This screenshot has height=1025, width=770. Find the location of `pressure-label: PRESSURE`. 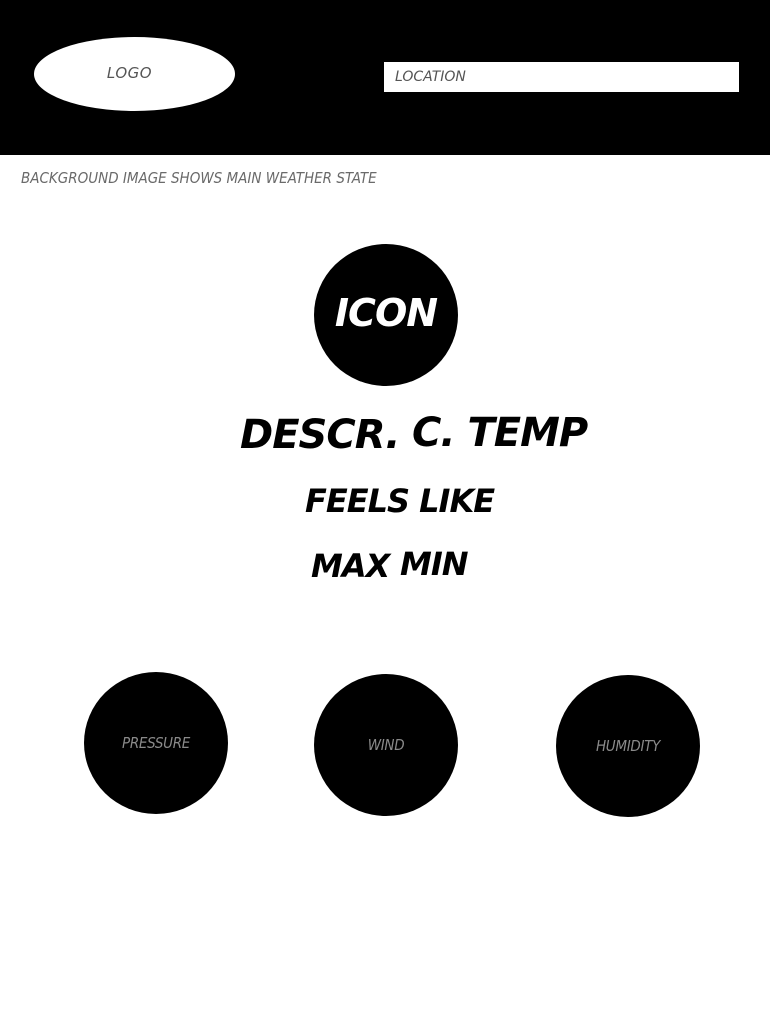

pressure-label: PRESSURE is located at coordinates (156, 743).